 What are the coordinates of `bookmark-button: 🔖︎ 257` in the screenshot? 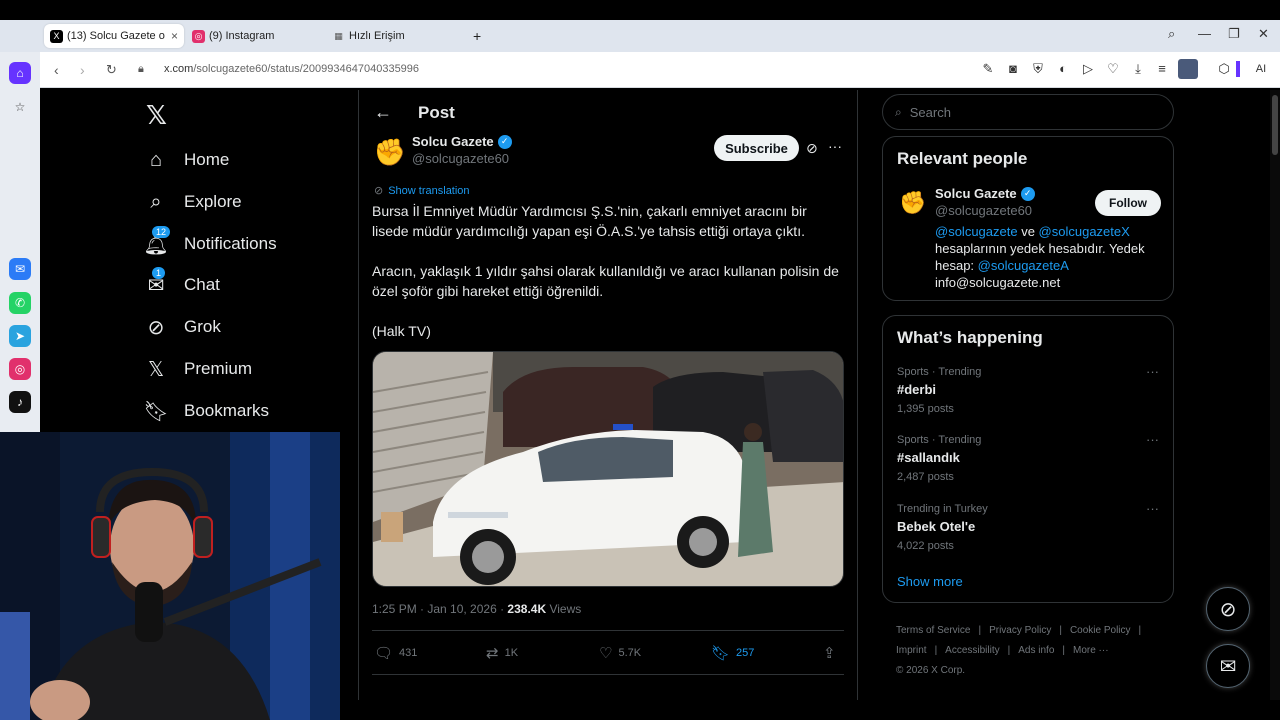 It's located at (732, 653).